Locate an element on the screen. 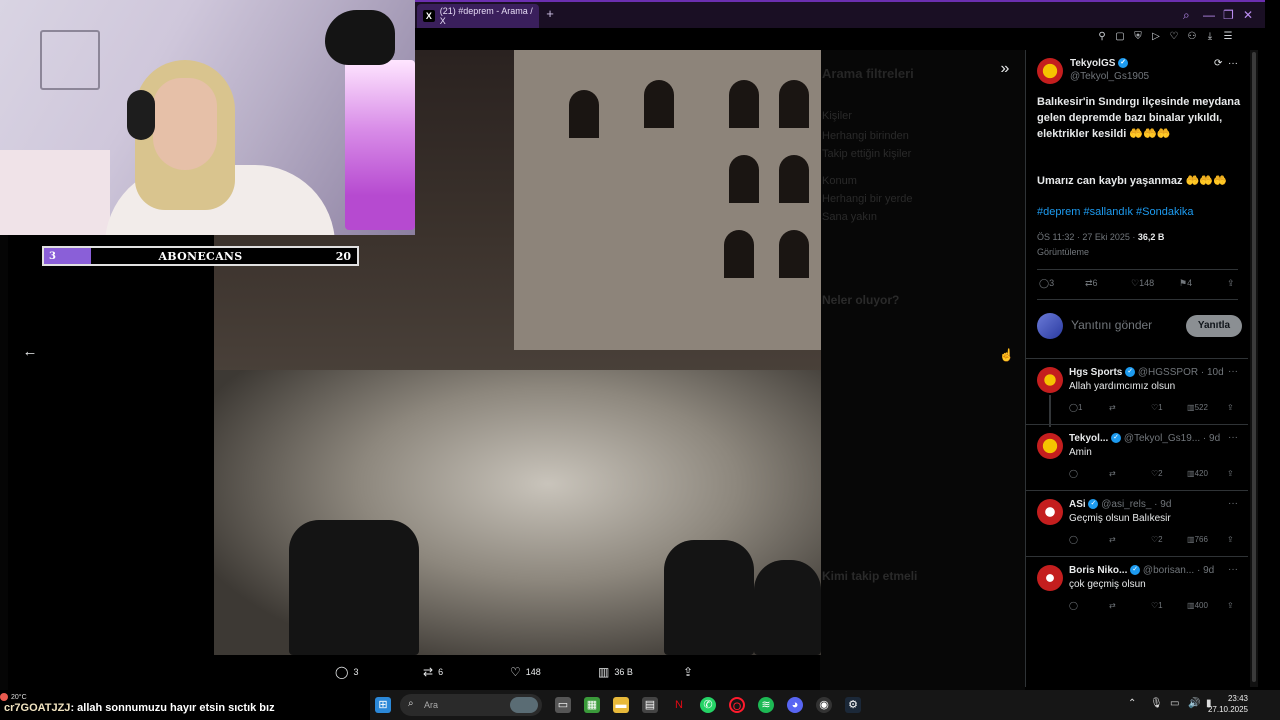  reply-author: Boris Niko... ✓ @borisan... · 9d is located at coordinates (1151, 570).